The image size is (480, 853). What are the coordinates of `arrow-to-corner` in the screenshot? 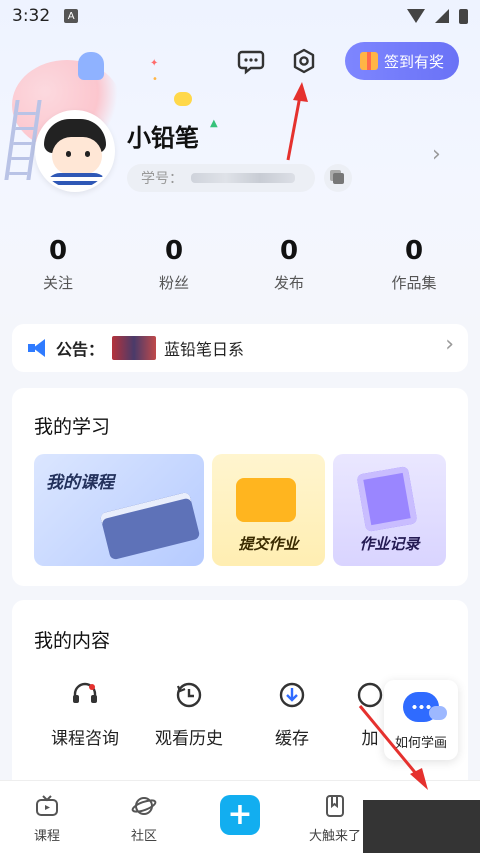 It's located at (389, 741).